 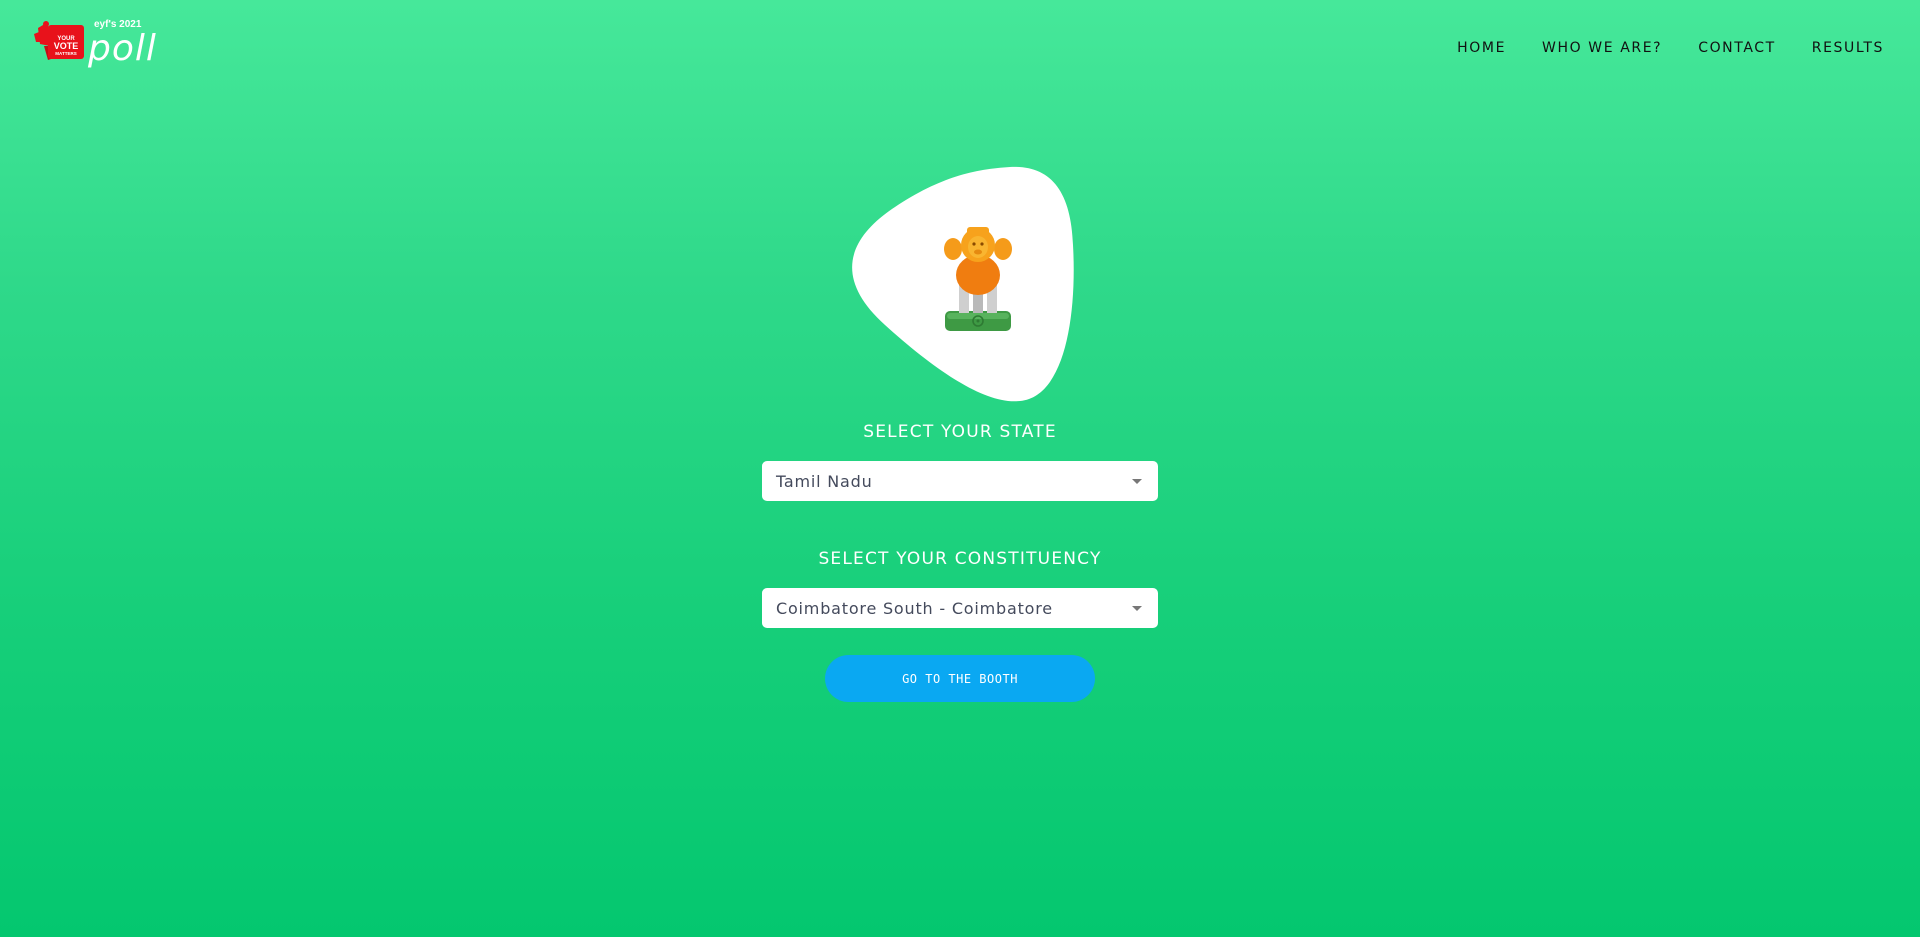 What do you see at coordinates (66, 46) in the screenshot?
I see `badge-line-2: VOTE` at bounding box center [66, 46].